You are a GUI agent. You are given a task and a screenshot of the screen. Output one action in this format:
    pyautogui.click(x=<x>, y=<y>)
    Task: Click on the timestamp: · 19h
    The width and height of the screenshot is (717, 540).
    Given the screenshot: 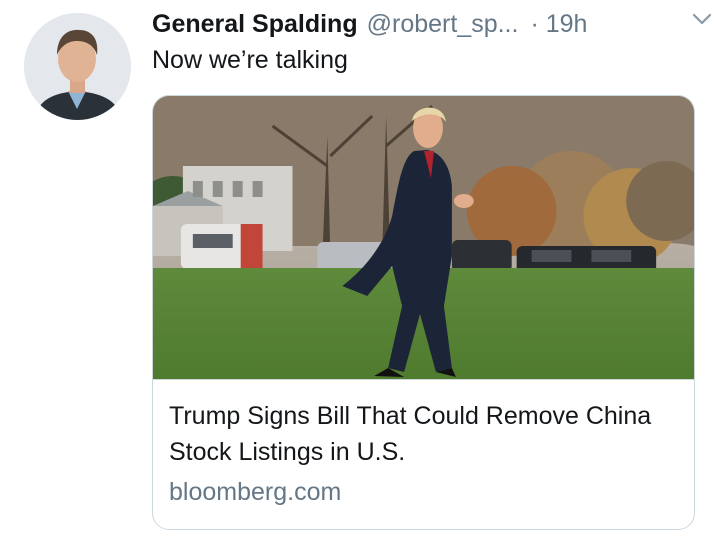 What is the action you would take?
    pyautogui.click(x=558, y=24)
    